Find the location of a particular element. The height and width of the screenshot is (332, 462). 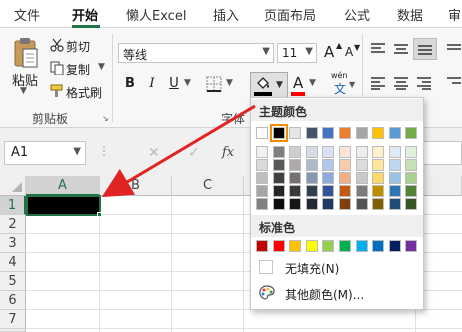

font-size-select: 11 ▼ is located at coordinates (297, 53).